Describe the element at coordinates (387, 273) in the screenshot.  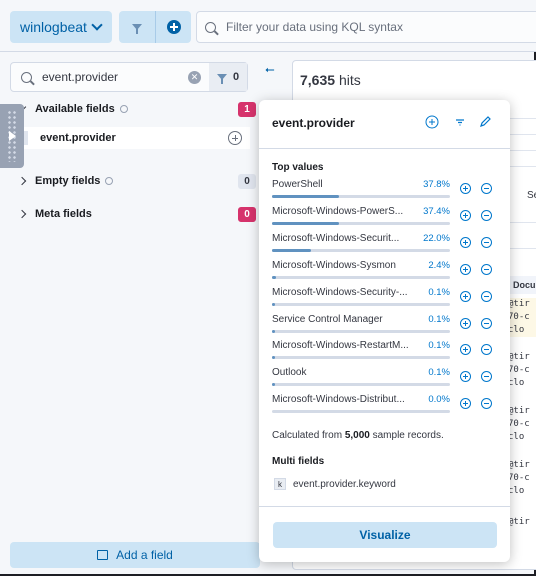
I see `top-value-row: Microsoft-Windows-Sysmon 2.4%` at that location.